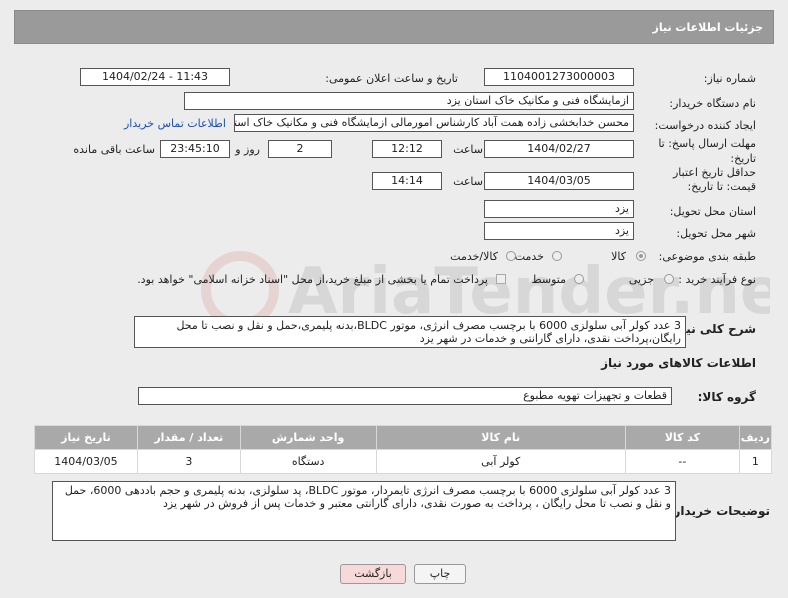 Image resolution: width=788 pixels, height=598 pixels. What do you see at coordinates (391, 78) in the screenshot?
I see `announce-label: تاریخ و ساعت اعلان عمومی:` at bounding box center [391, 78].